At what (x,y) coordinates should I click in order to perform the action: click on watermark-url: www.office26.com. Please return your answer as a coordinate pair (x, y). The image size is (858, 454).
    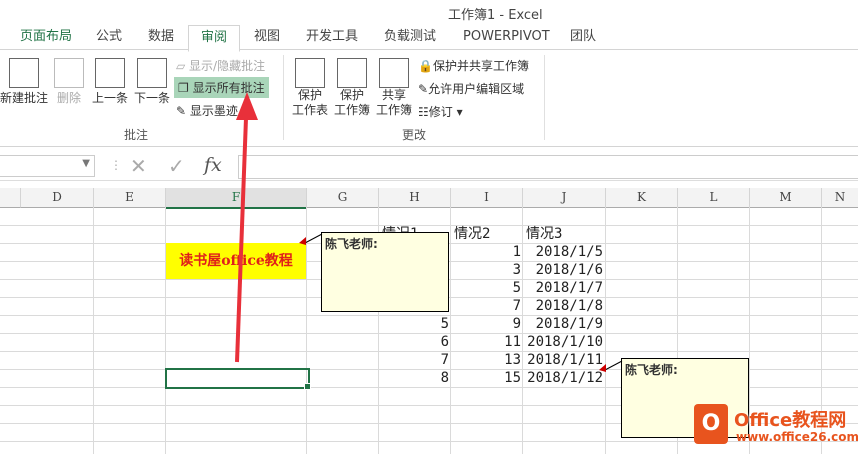
    Looking at the image, I should click on (797, 437).